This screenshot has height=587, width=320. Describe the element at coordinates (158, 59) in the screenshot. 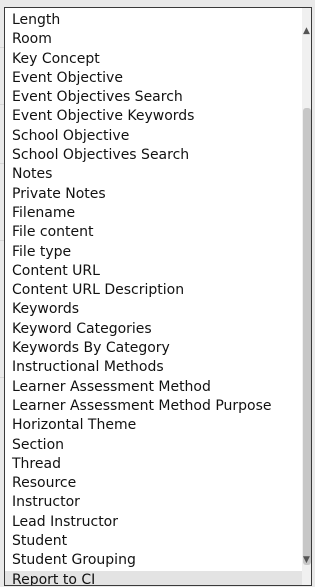

I see `option-key-concept: Key Concept` at that location.